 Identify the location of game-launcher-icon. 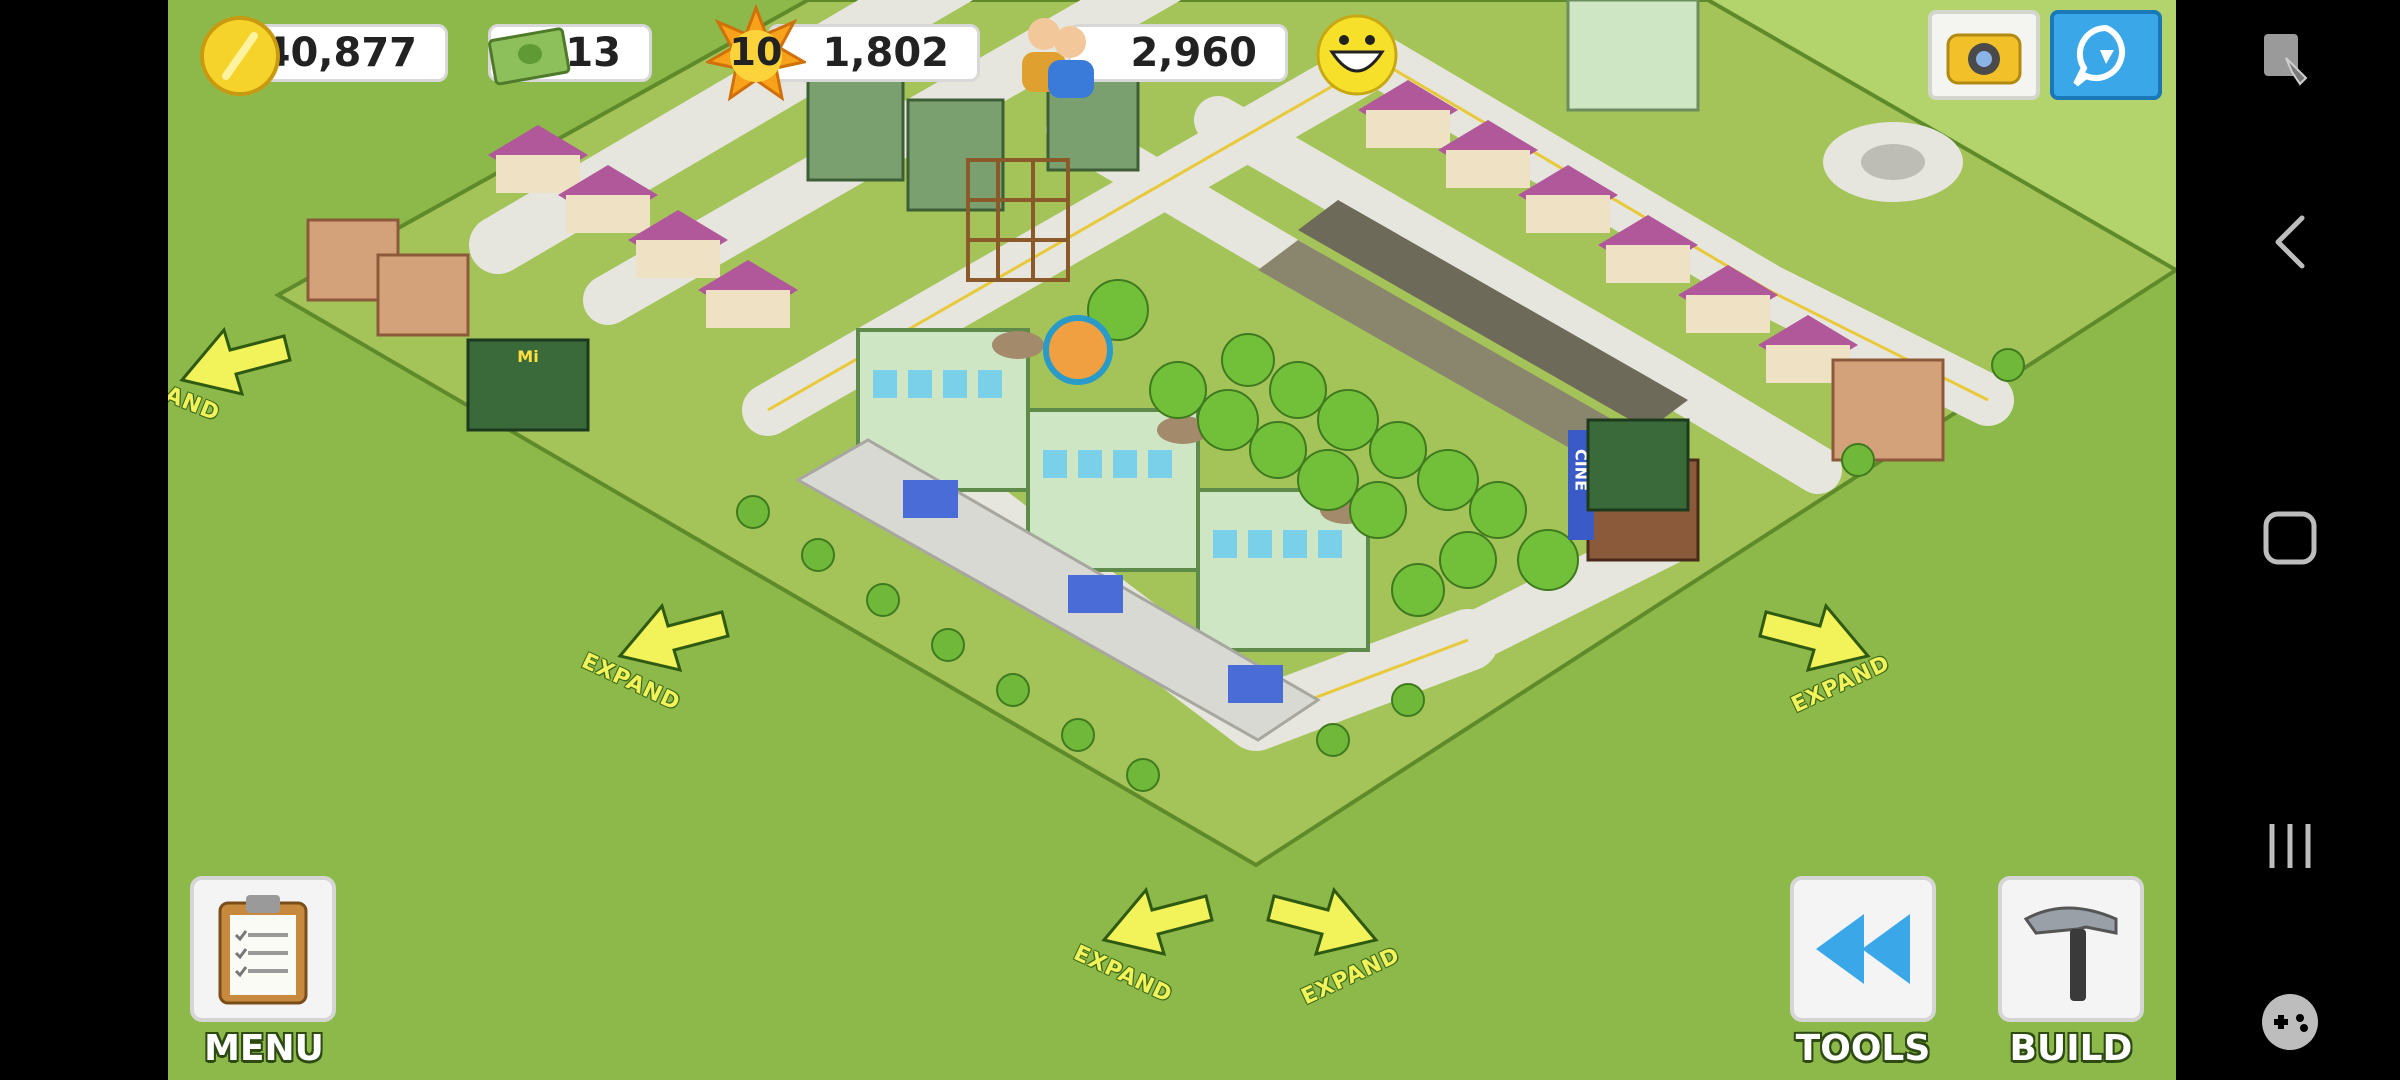
(2290, 1022).